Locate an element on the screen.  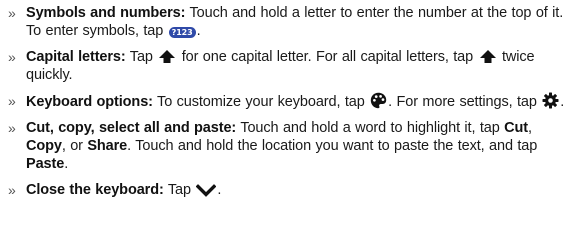
chevron-down-icon is located at coordinates (206, 190).